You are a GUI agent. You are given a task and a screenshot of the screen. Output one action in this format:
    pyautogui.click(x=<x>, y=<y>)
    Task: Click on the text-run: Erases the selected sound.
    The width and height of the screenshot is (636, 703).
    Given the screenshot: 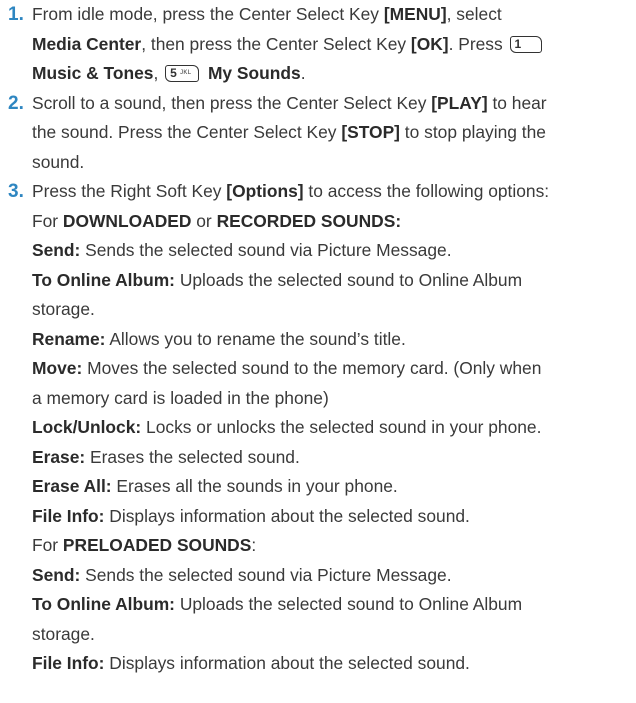 What is the action you would take?
    pyautogui.click(x=192, y=456)
    